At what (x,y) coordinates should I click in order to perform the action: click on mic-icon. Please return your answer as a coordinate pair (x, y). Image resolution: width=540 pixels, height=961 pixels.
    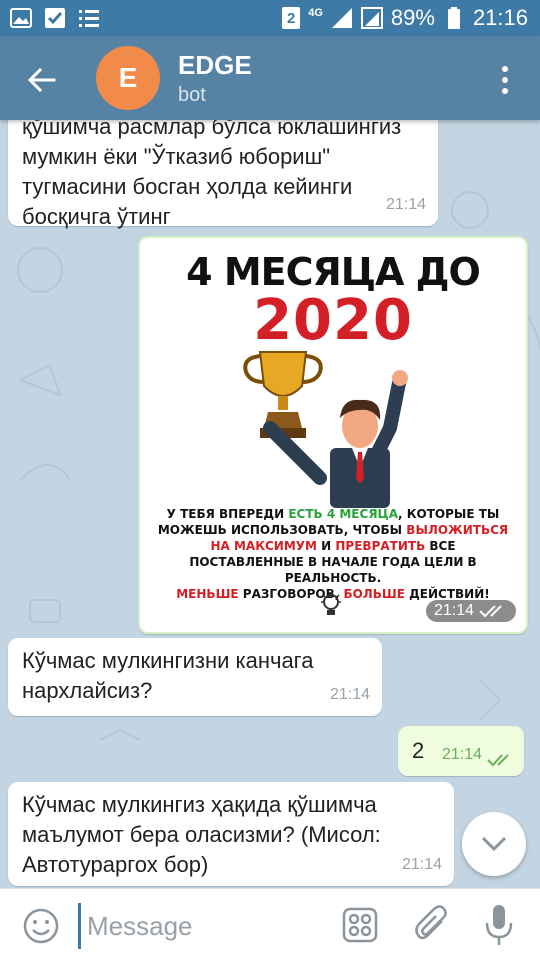
    Looking at the image, I should click on (499, 925).